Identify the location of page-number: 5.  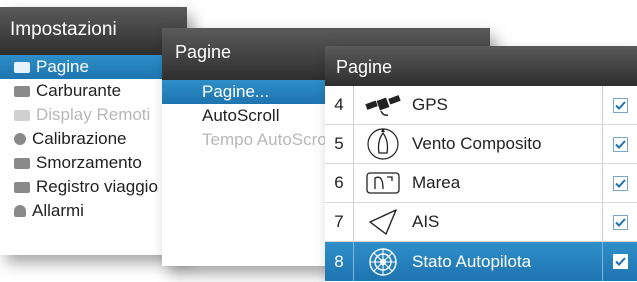
(339, 143).